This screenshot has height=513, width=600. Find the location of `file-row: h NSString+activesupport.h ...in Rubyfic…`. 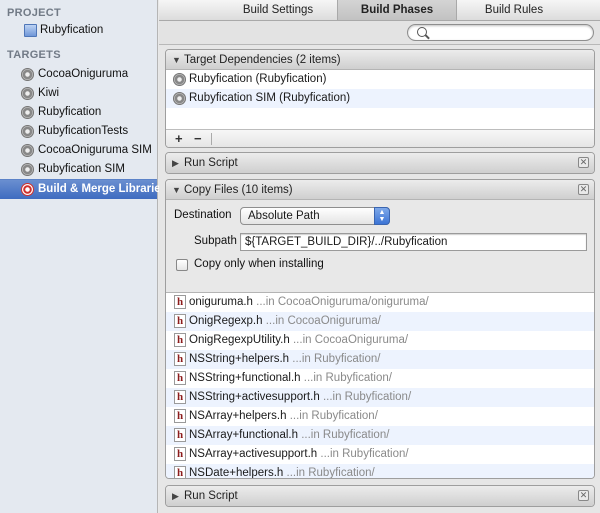

file-row: h NSString+activesupport.h ...in Rubyfic… is located at coordinates (380, 397).